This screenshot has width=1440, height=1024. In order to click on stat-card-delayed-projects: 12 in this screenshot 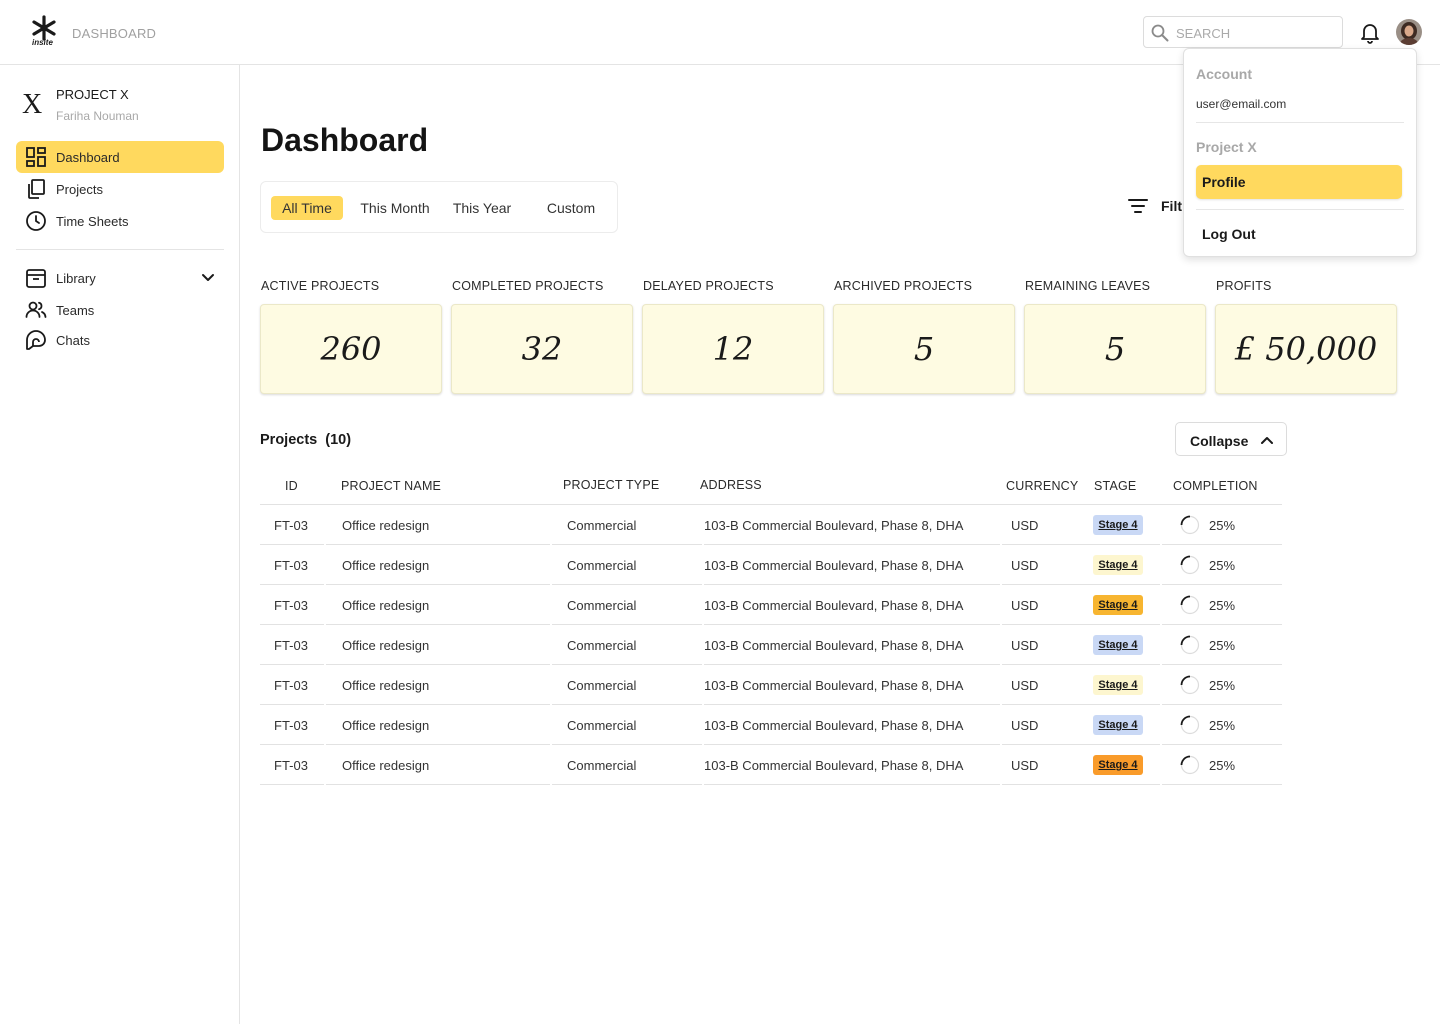, I will do `click(733, 349)`.